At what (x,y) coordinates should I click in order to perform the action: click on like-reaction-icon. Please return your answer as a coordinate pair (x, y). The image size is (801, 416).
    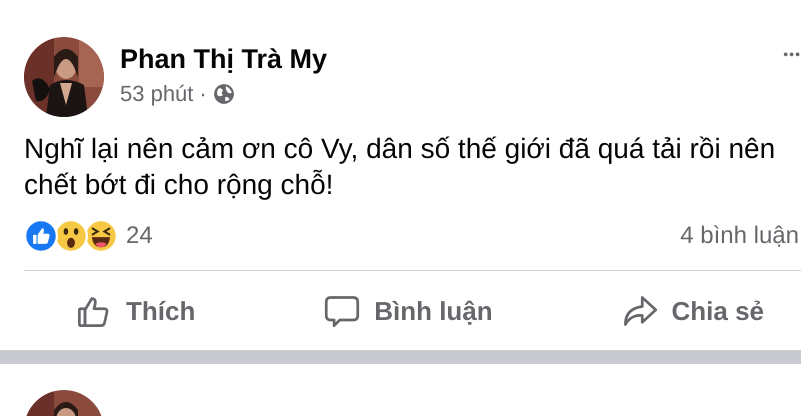
    Looking at the image, I should click on (41, 236).